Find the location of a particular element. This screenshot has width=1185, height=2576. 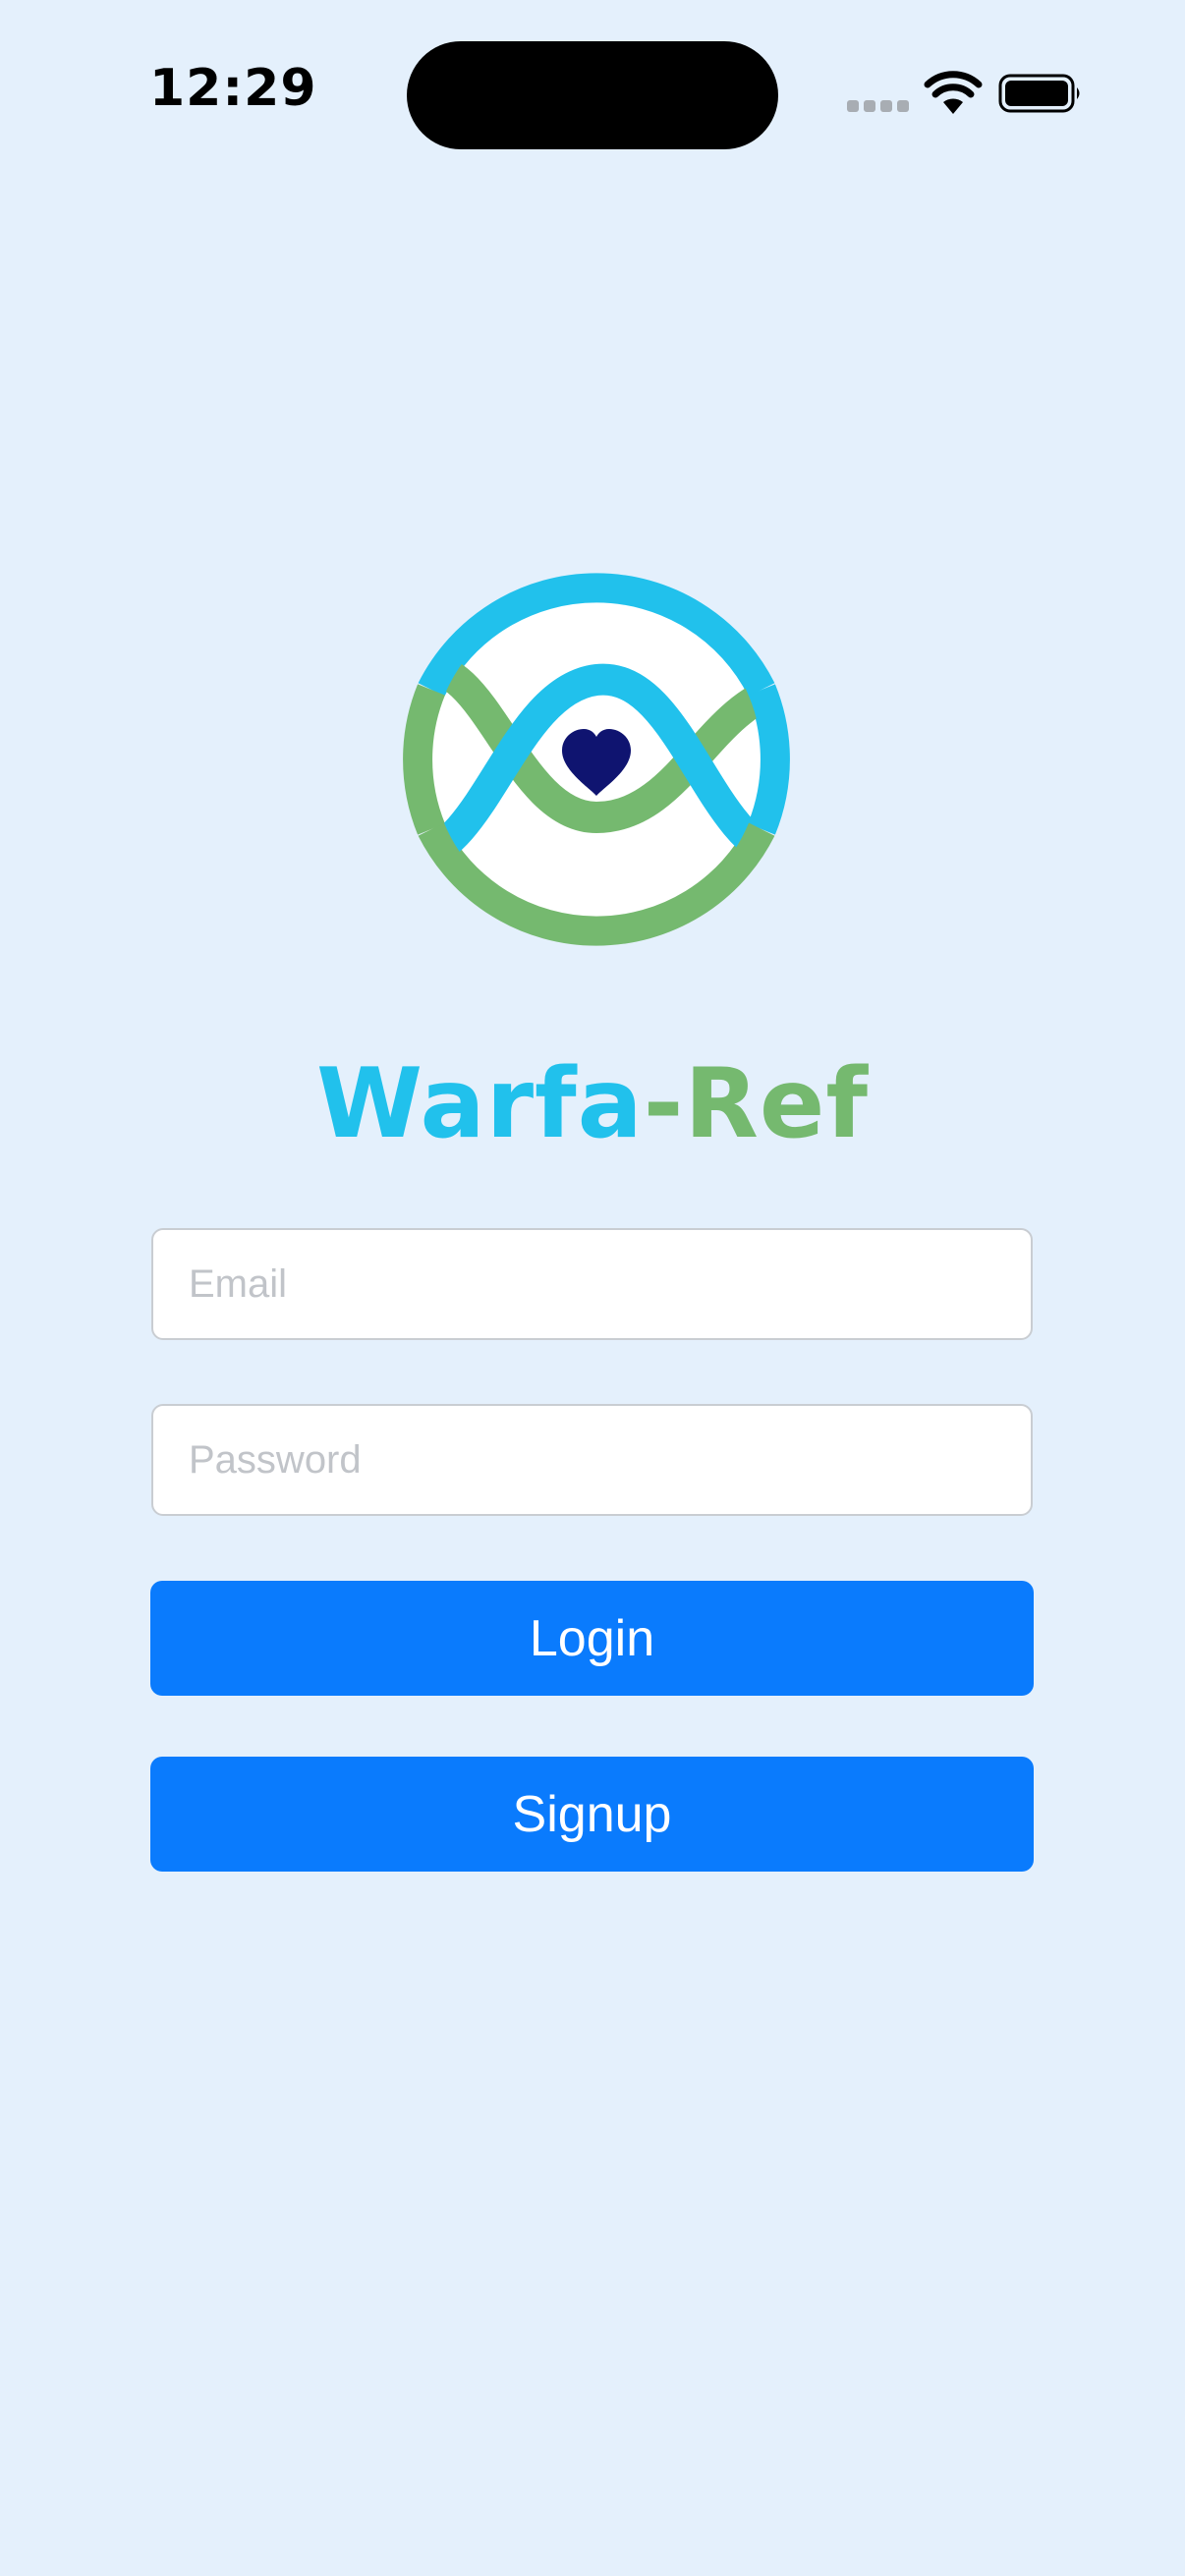

status-time: 12:29 is located at coordinates (233, 88).